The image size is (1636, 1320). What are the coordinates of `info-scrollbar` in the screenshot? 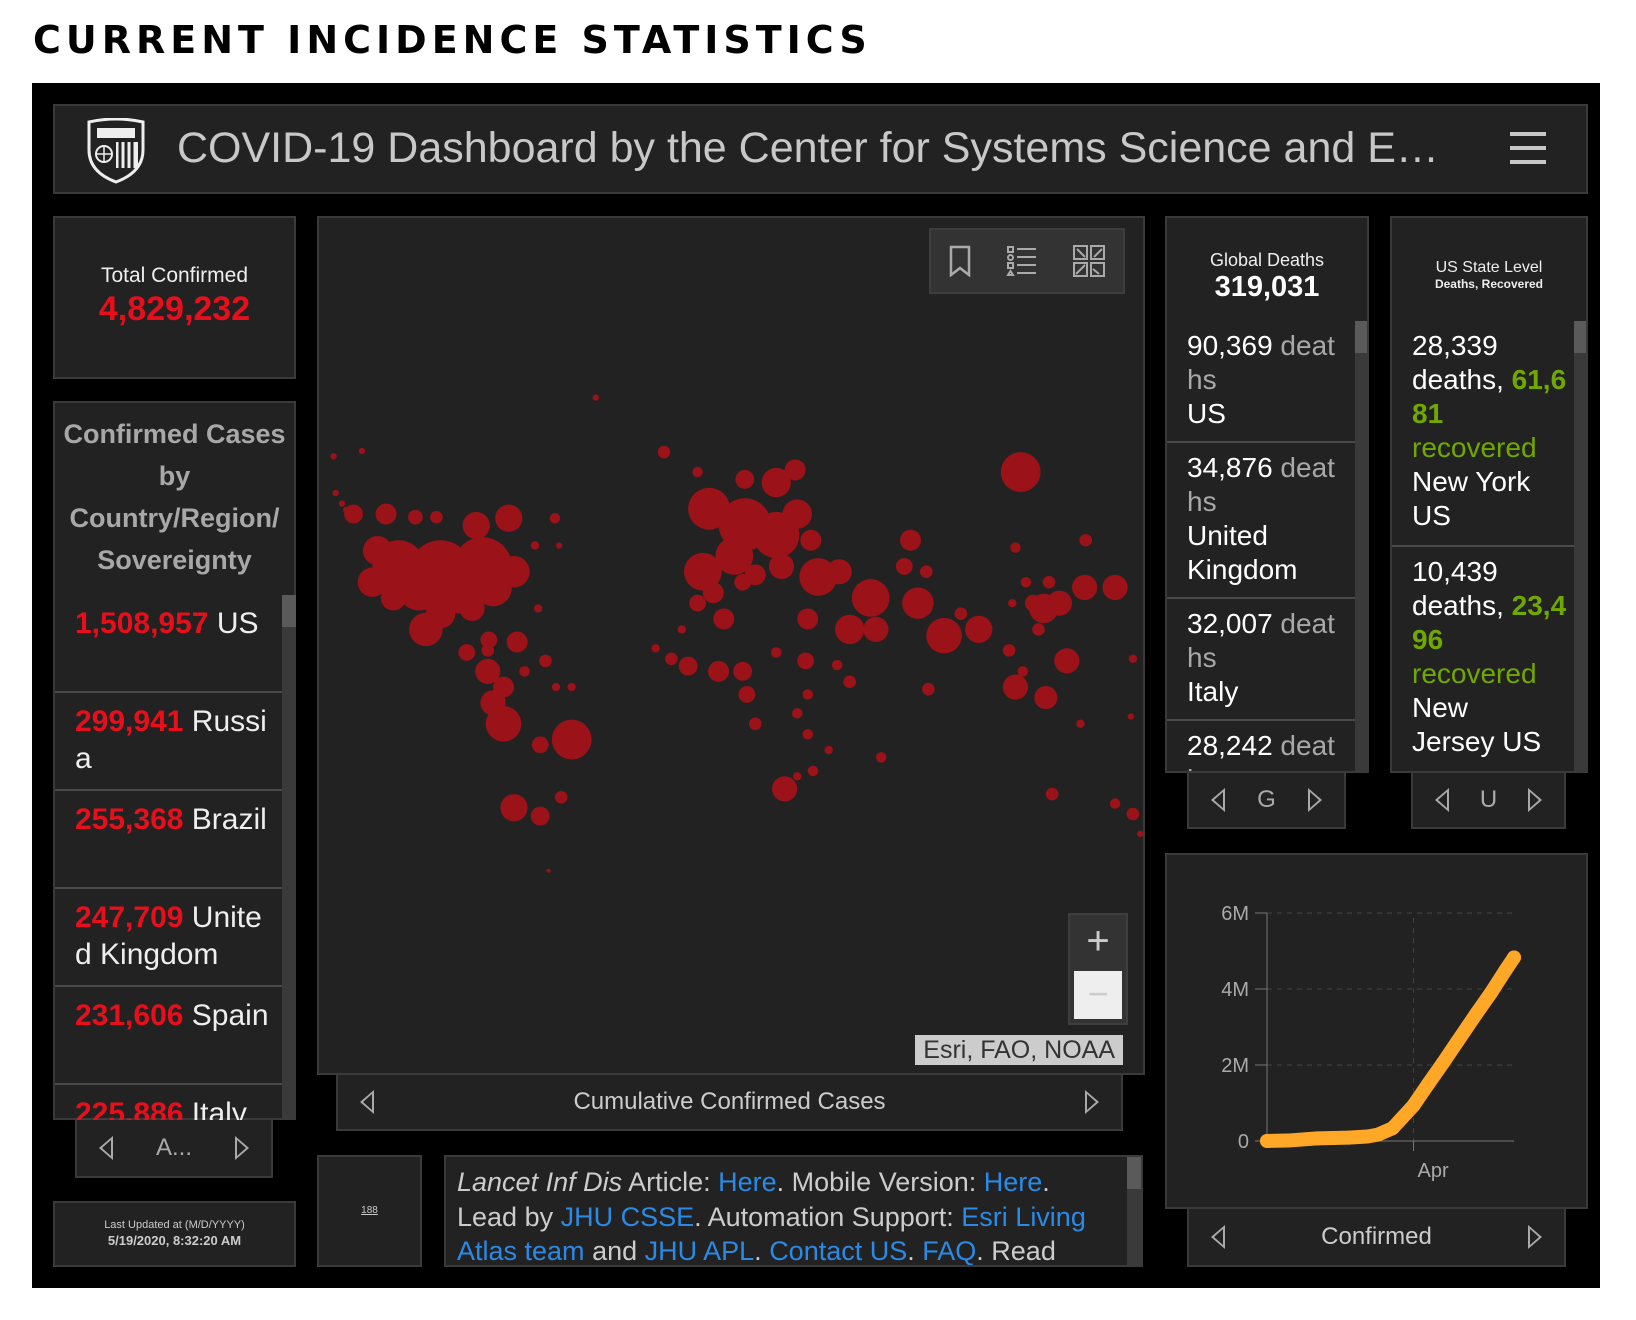 It's located at (1134, 1211).